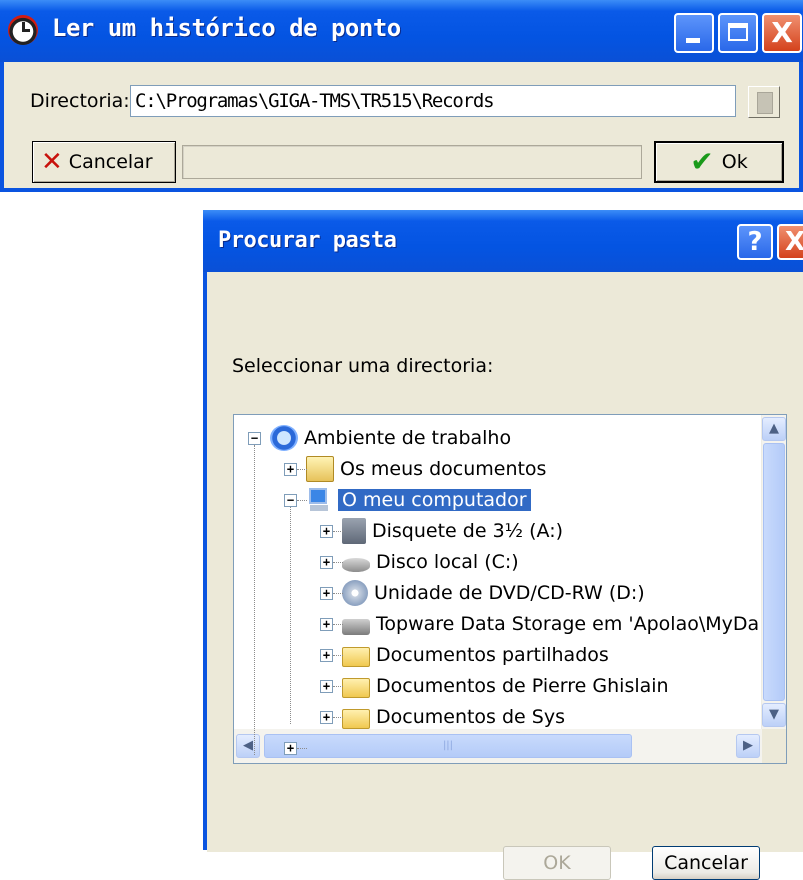  What do you see at coordinates (448, 746) in the screenshot?
I see `horizontal-scroll-thumb: |||` at bounding box center [448, 746].